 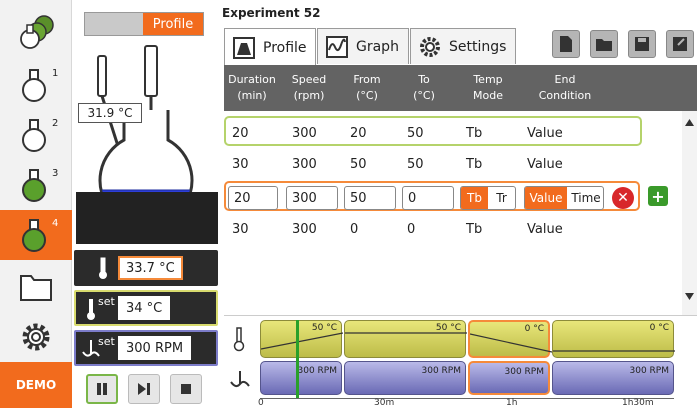 I want to click on temp-mode-tr: Tr, so click(x=501, y=198).